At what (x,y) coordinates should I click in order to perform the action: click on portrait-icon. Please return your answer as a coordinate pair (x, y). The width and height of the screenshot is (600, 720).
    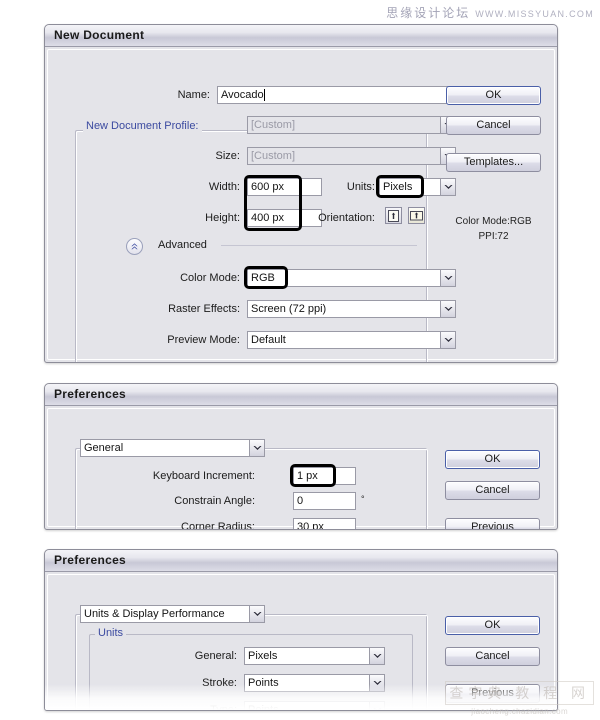
    Looking at the image, I should click on (393, 215).